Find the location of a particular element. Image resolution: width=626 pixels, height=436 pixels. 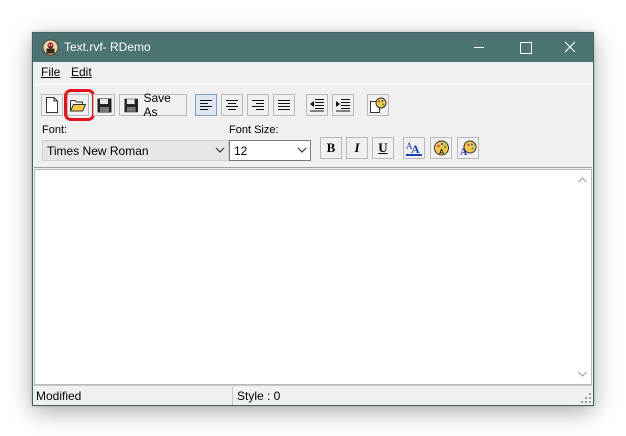

align-right-icon is located at coordinates (258, 105).